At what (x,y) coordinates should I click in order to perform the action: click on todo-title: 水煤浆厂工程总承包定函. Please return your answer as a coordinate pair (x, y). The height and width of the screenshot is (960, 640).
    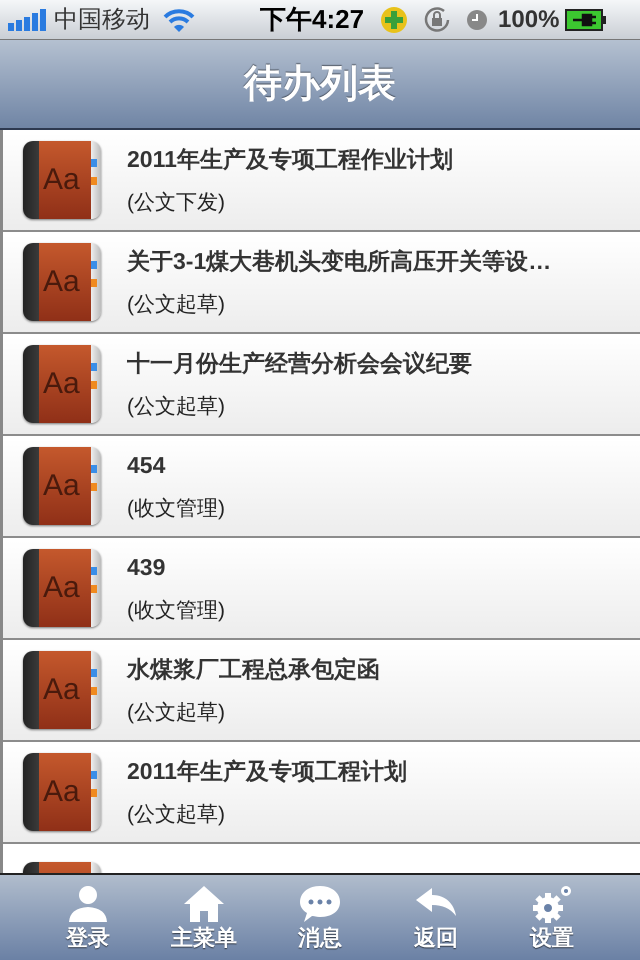
    Looking at the image, I should click on (253, 669).